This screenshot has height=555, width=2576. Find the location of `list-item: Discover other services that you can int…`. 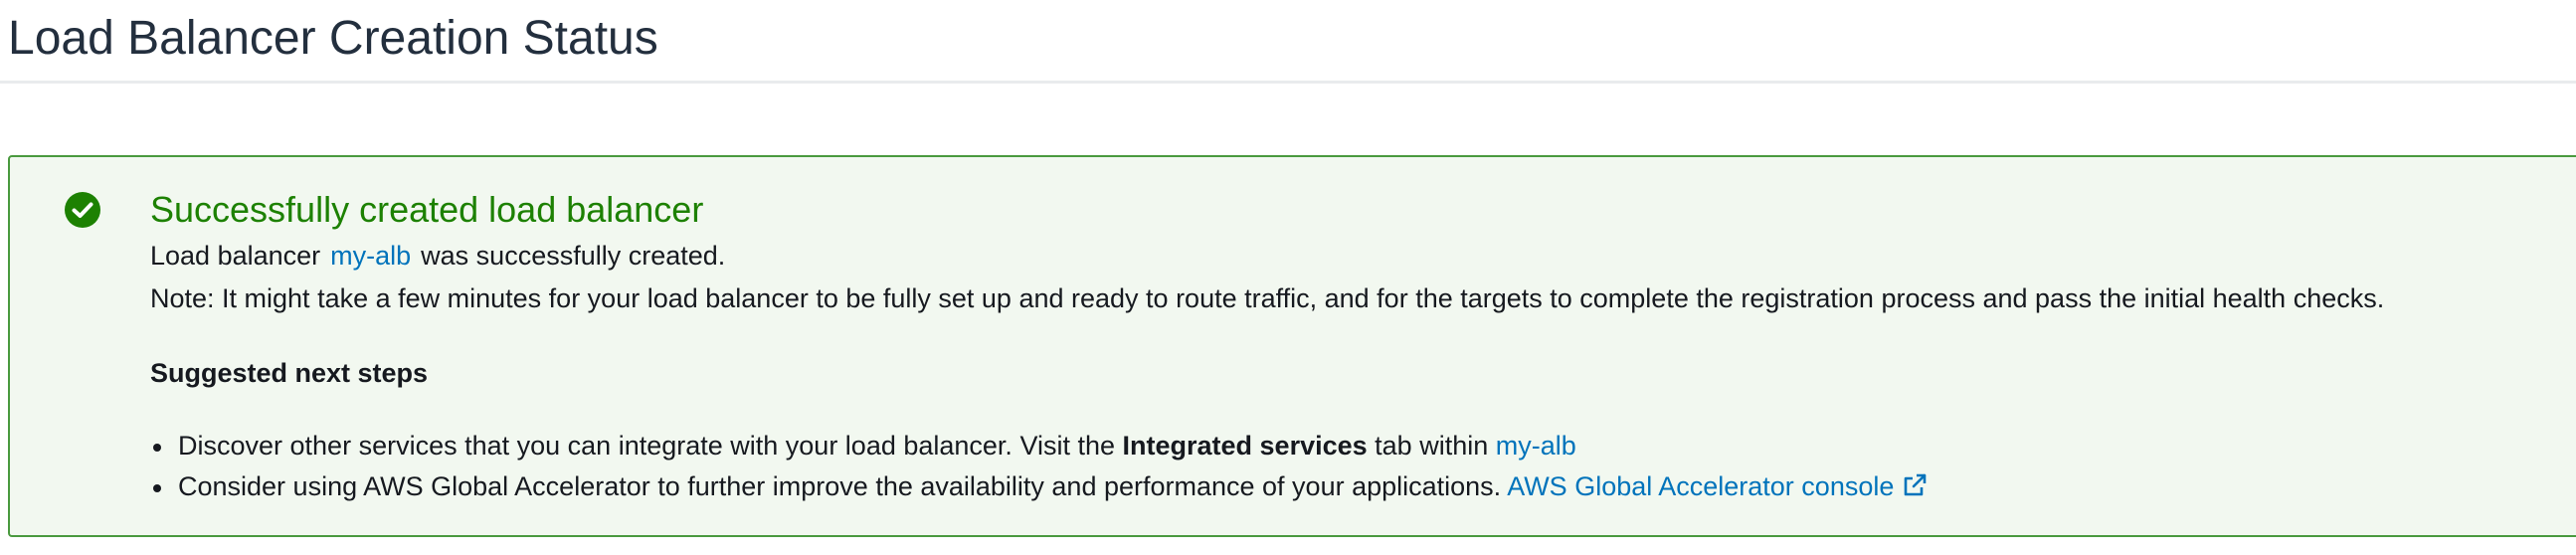

list-item: Discover other services that you can int… is located at coordinates (1039, 446).